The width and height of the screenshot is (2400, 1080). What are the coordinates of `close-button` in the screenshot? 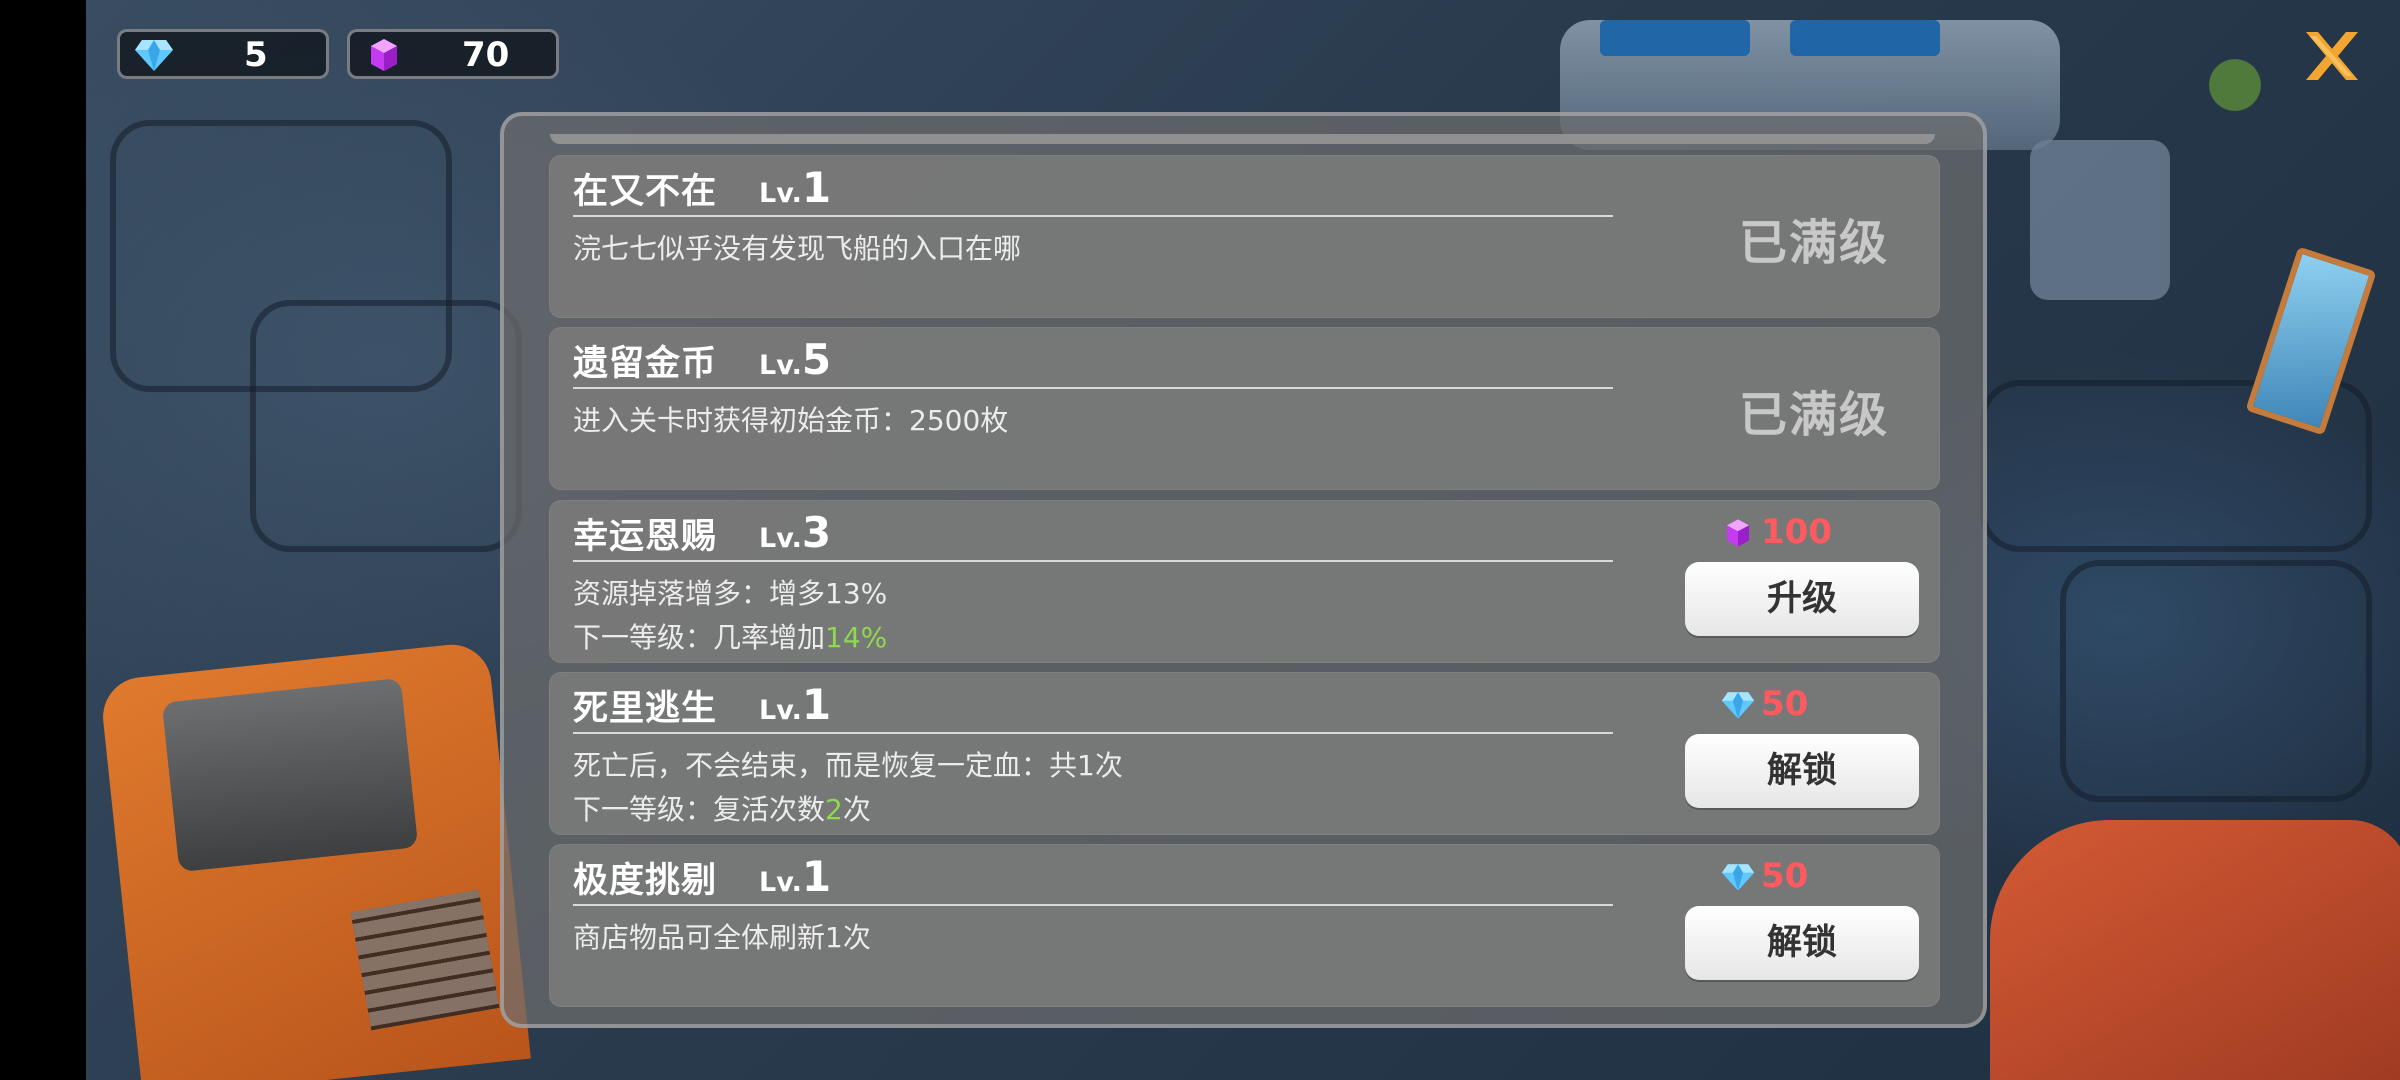 It's located at (2332, 56).